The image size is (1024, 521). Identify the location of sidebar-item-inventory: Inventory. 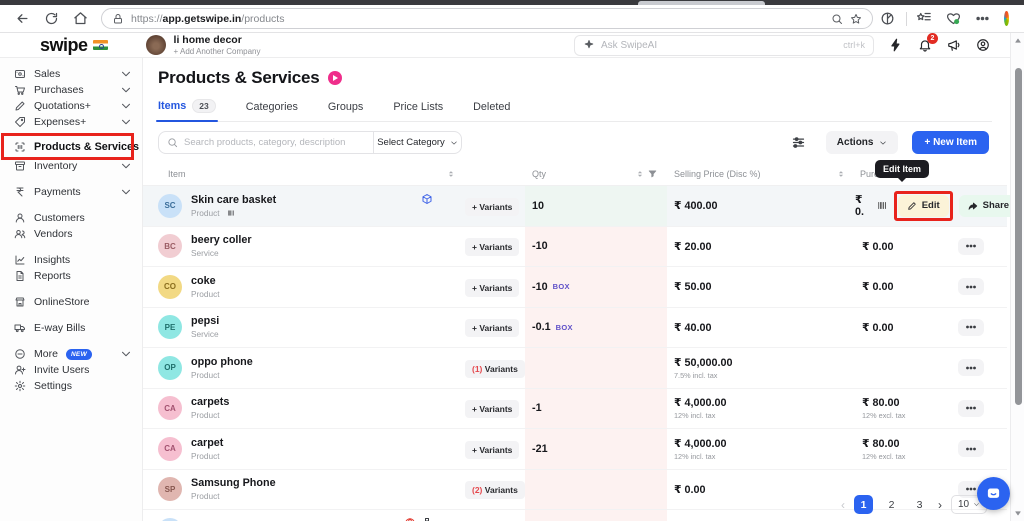
(71, 166).